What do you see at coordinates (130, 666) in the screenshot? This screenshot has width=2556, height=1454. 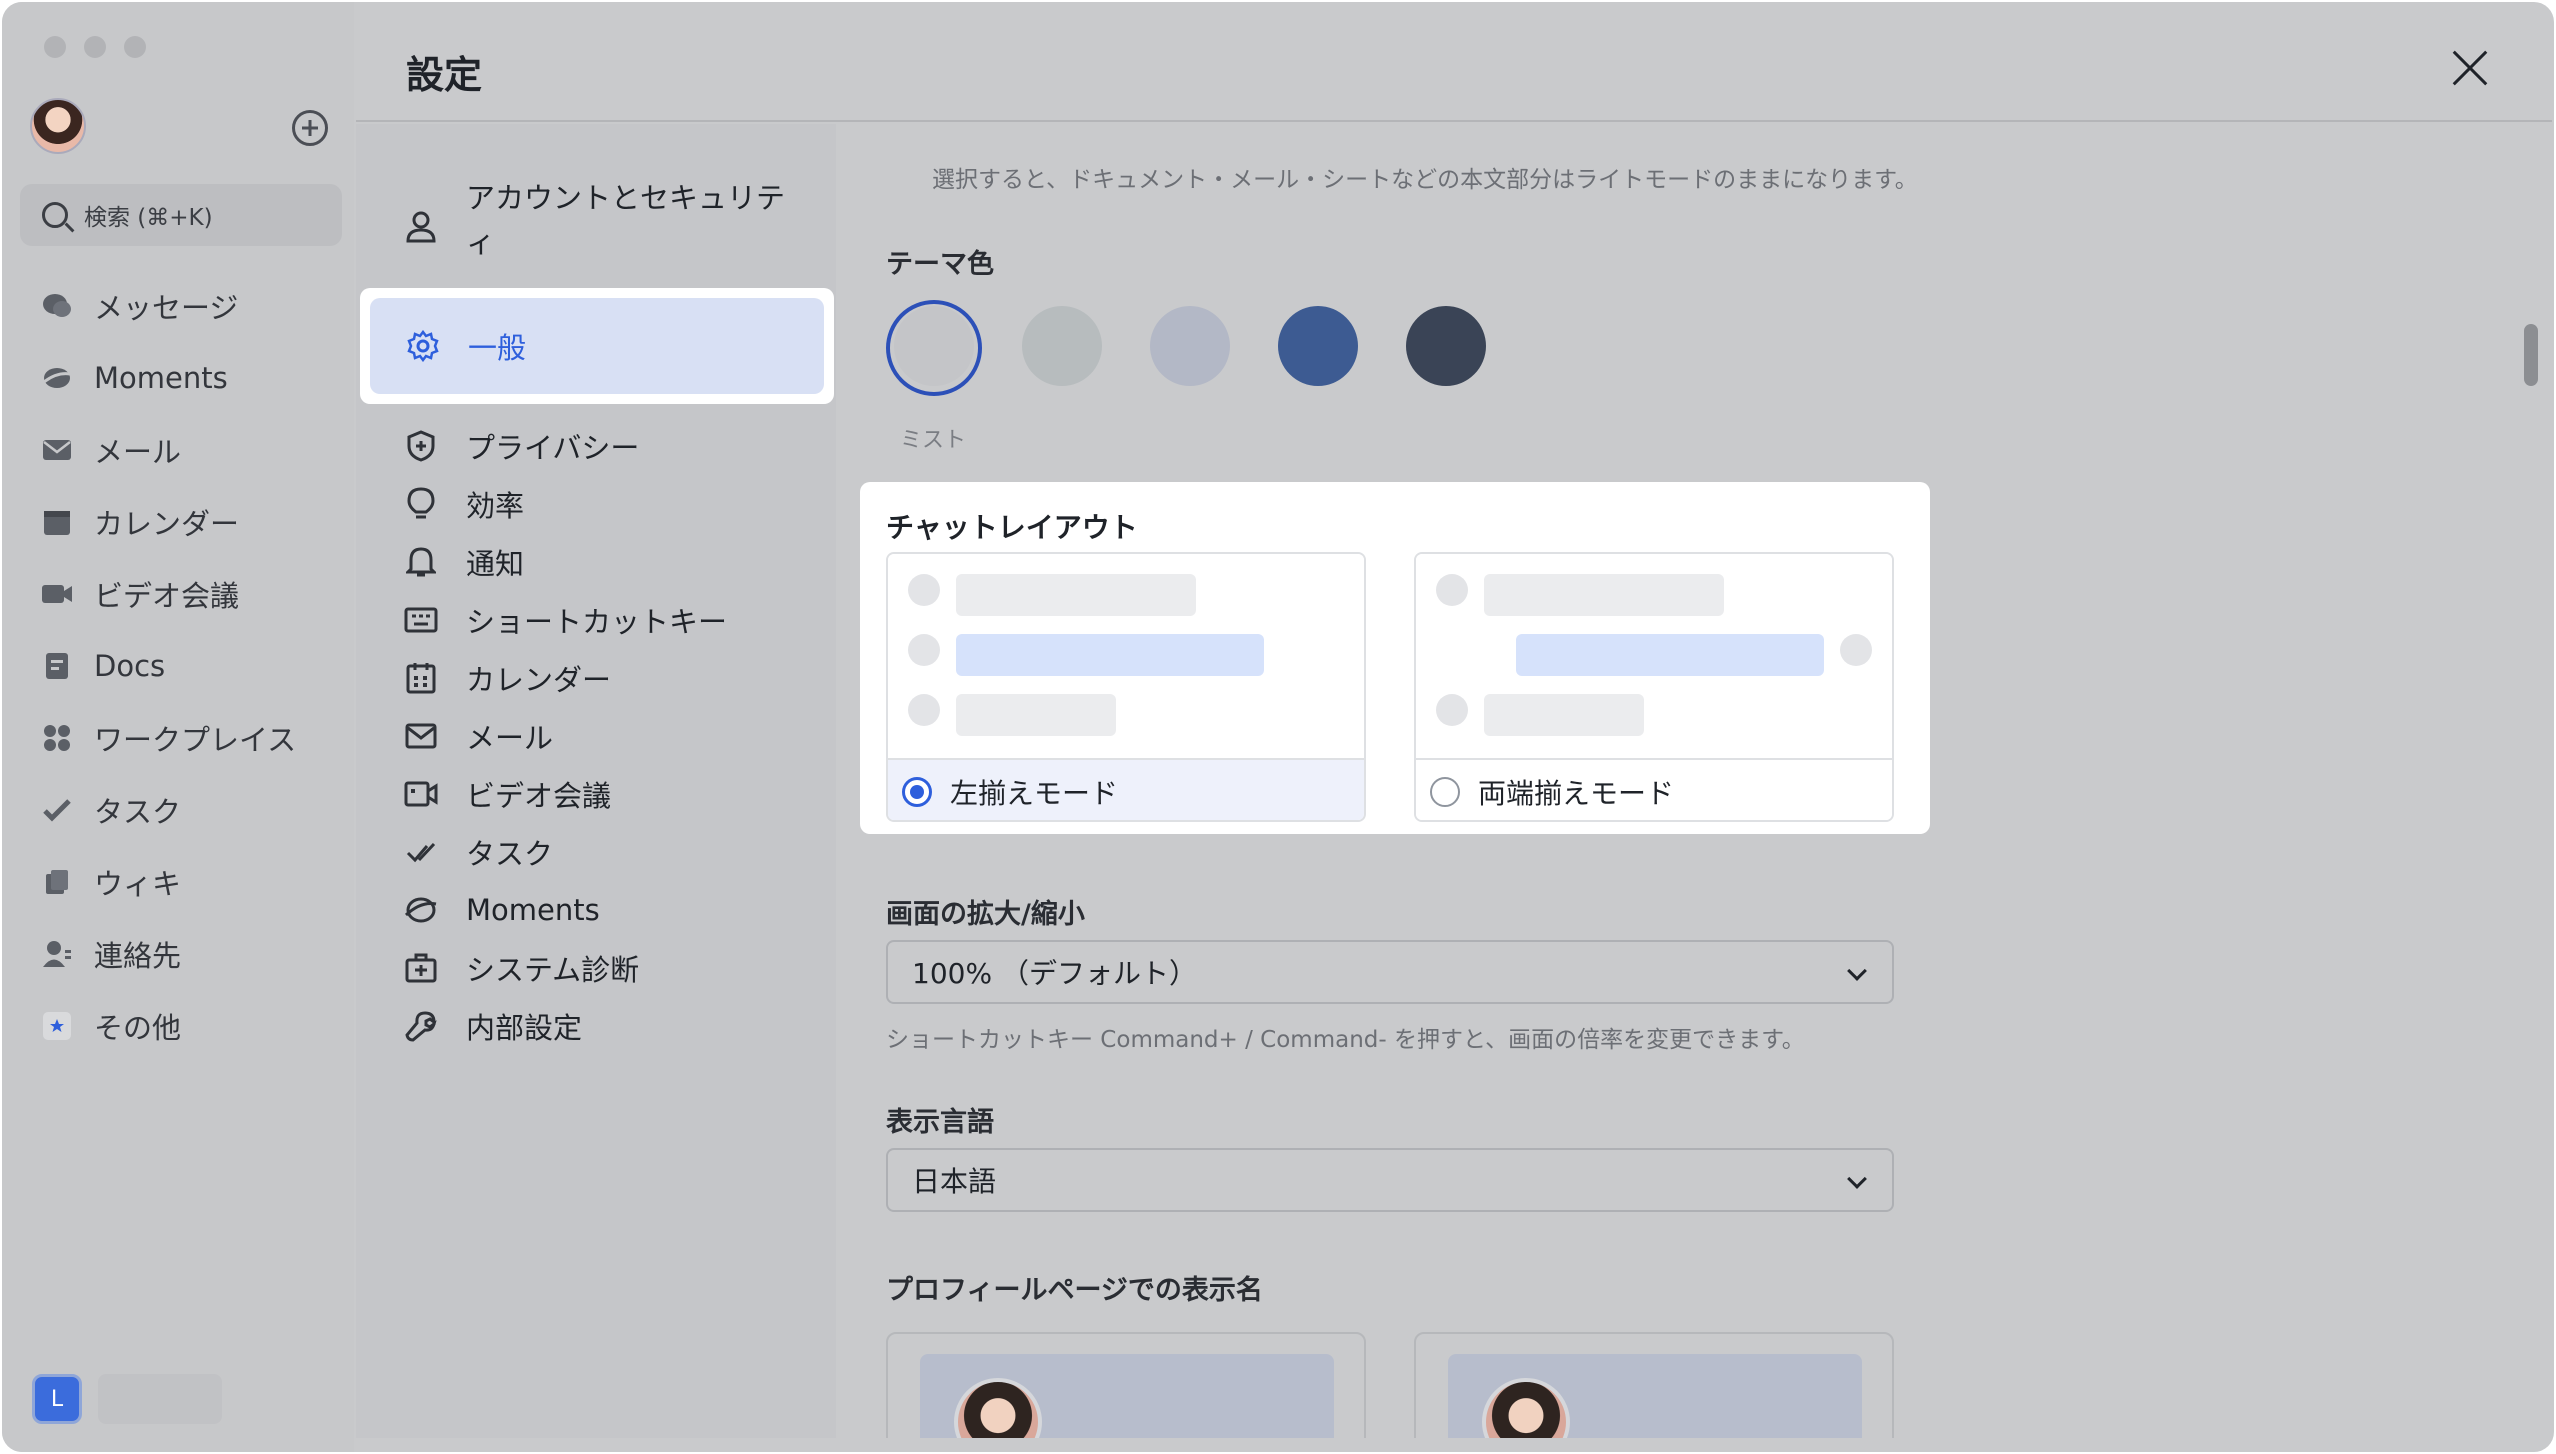 I see `app-nav-label: Docs` at bounding box center [130, 666].